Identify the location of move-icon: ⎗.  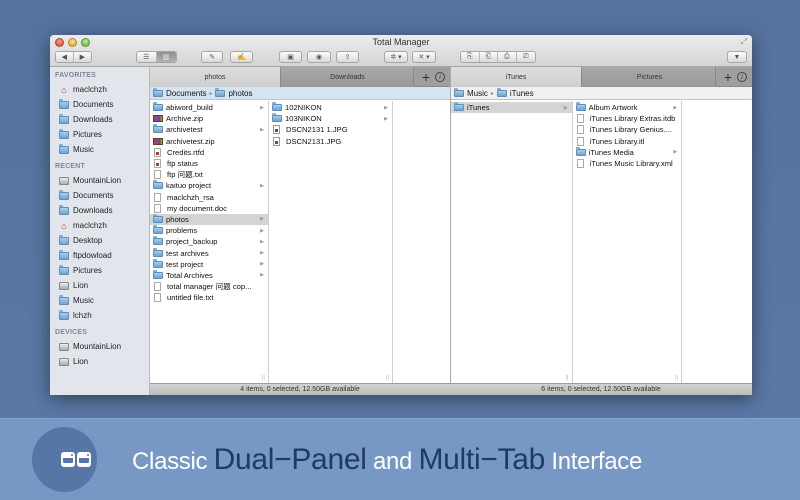
(488, 56).